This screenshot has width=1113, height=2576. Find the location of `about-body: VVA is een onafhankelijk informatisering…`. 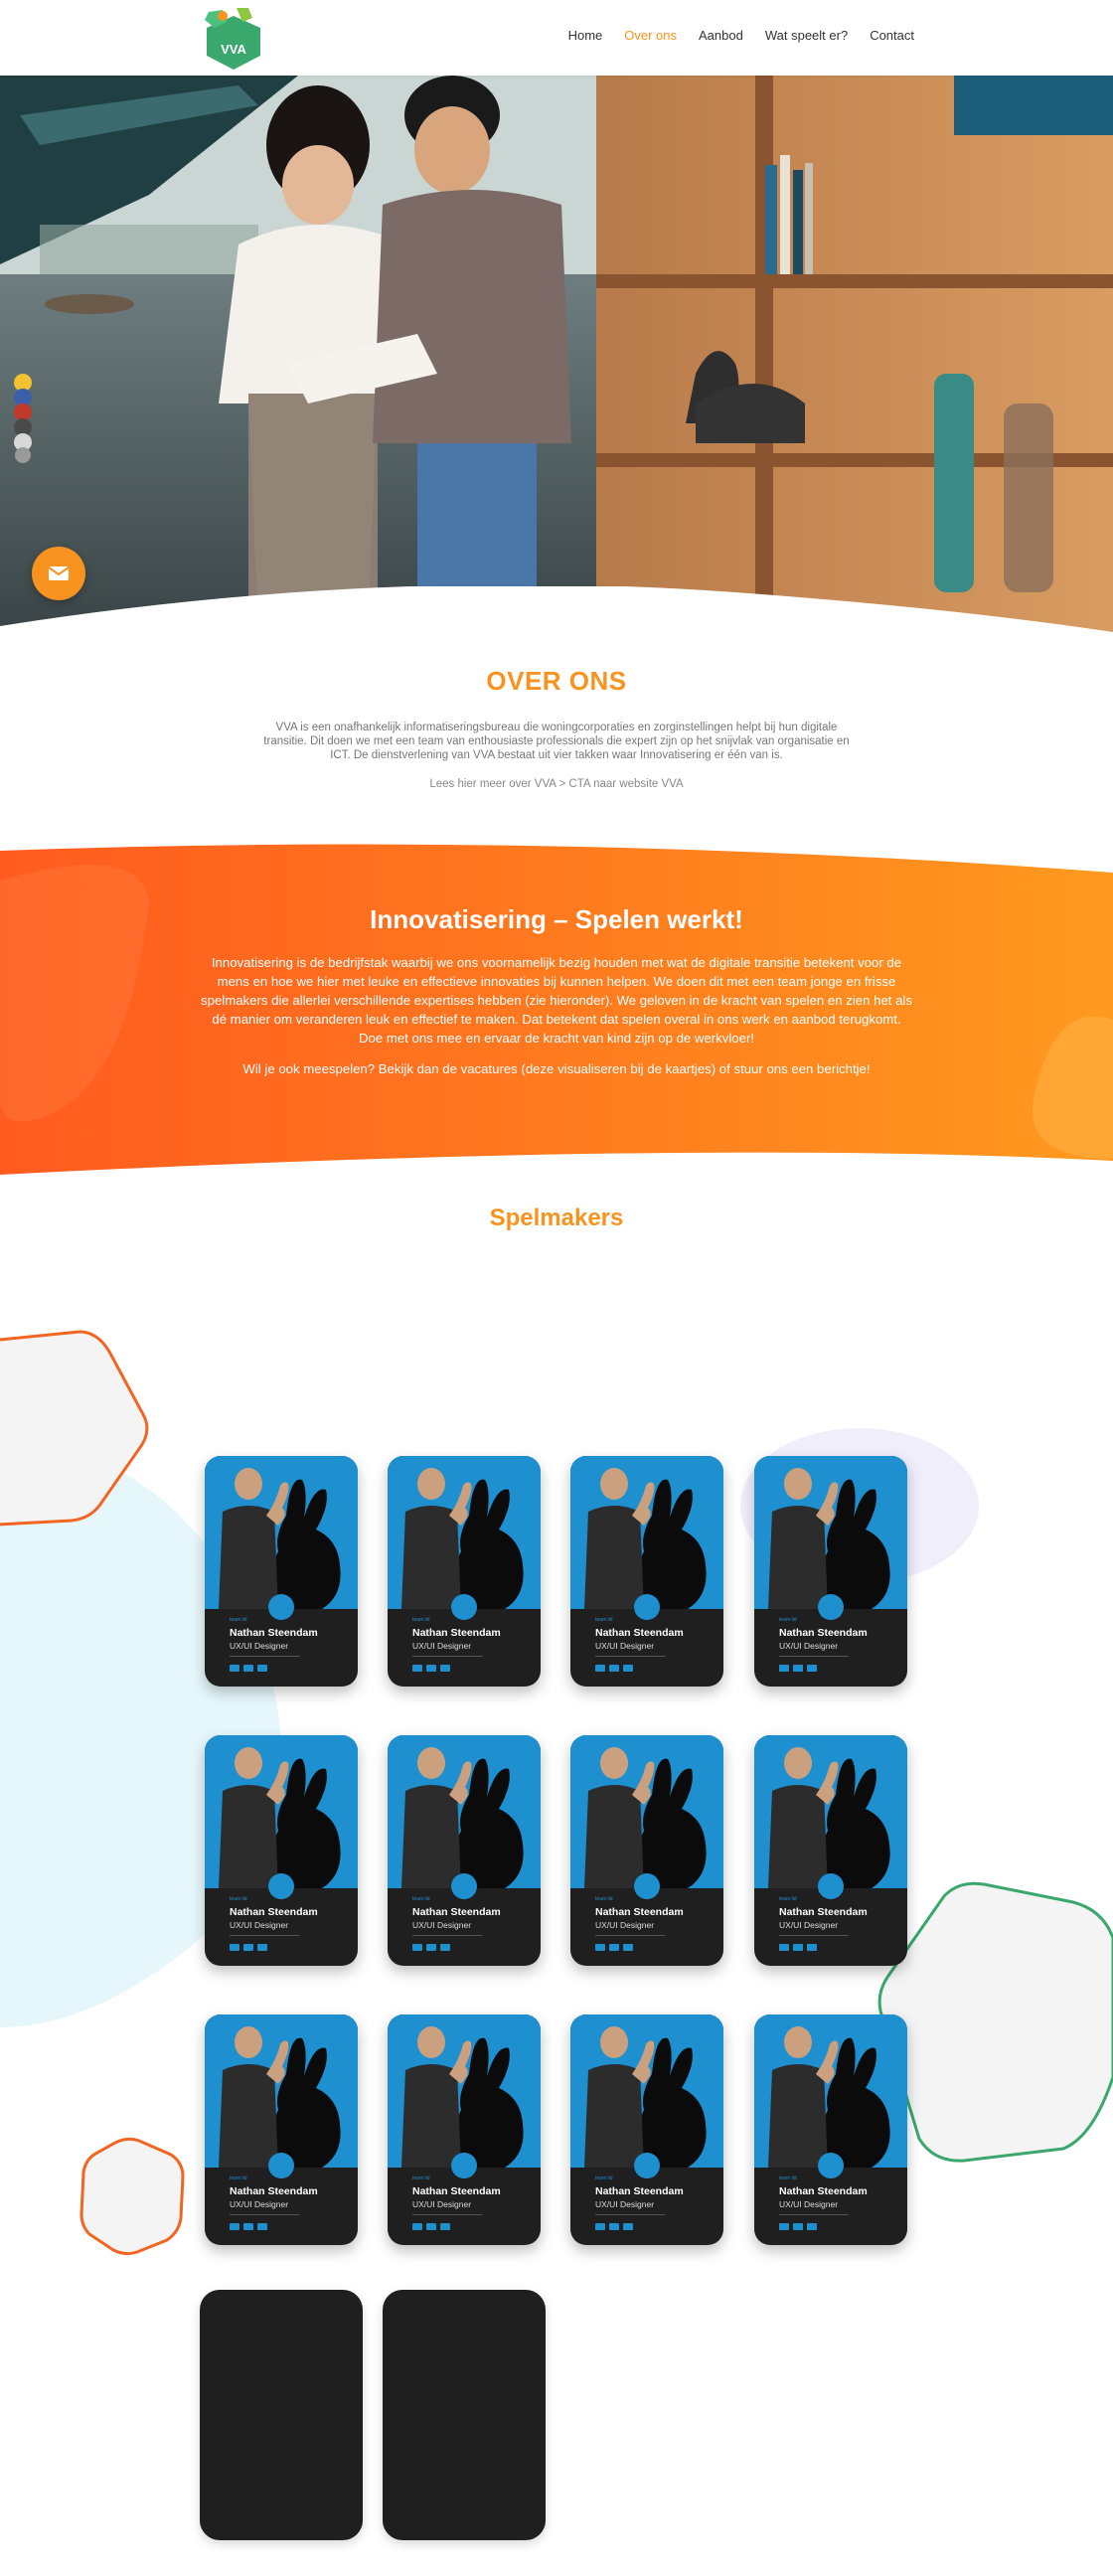

about-body: VVA is een onafhankelijk informatisering… is located at coordinates (556, 741).